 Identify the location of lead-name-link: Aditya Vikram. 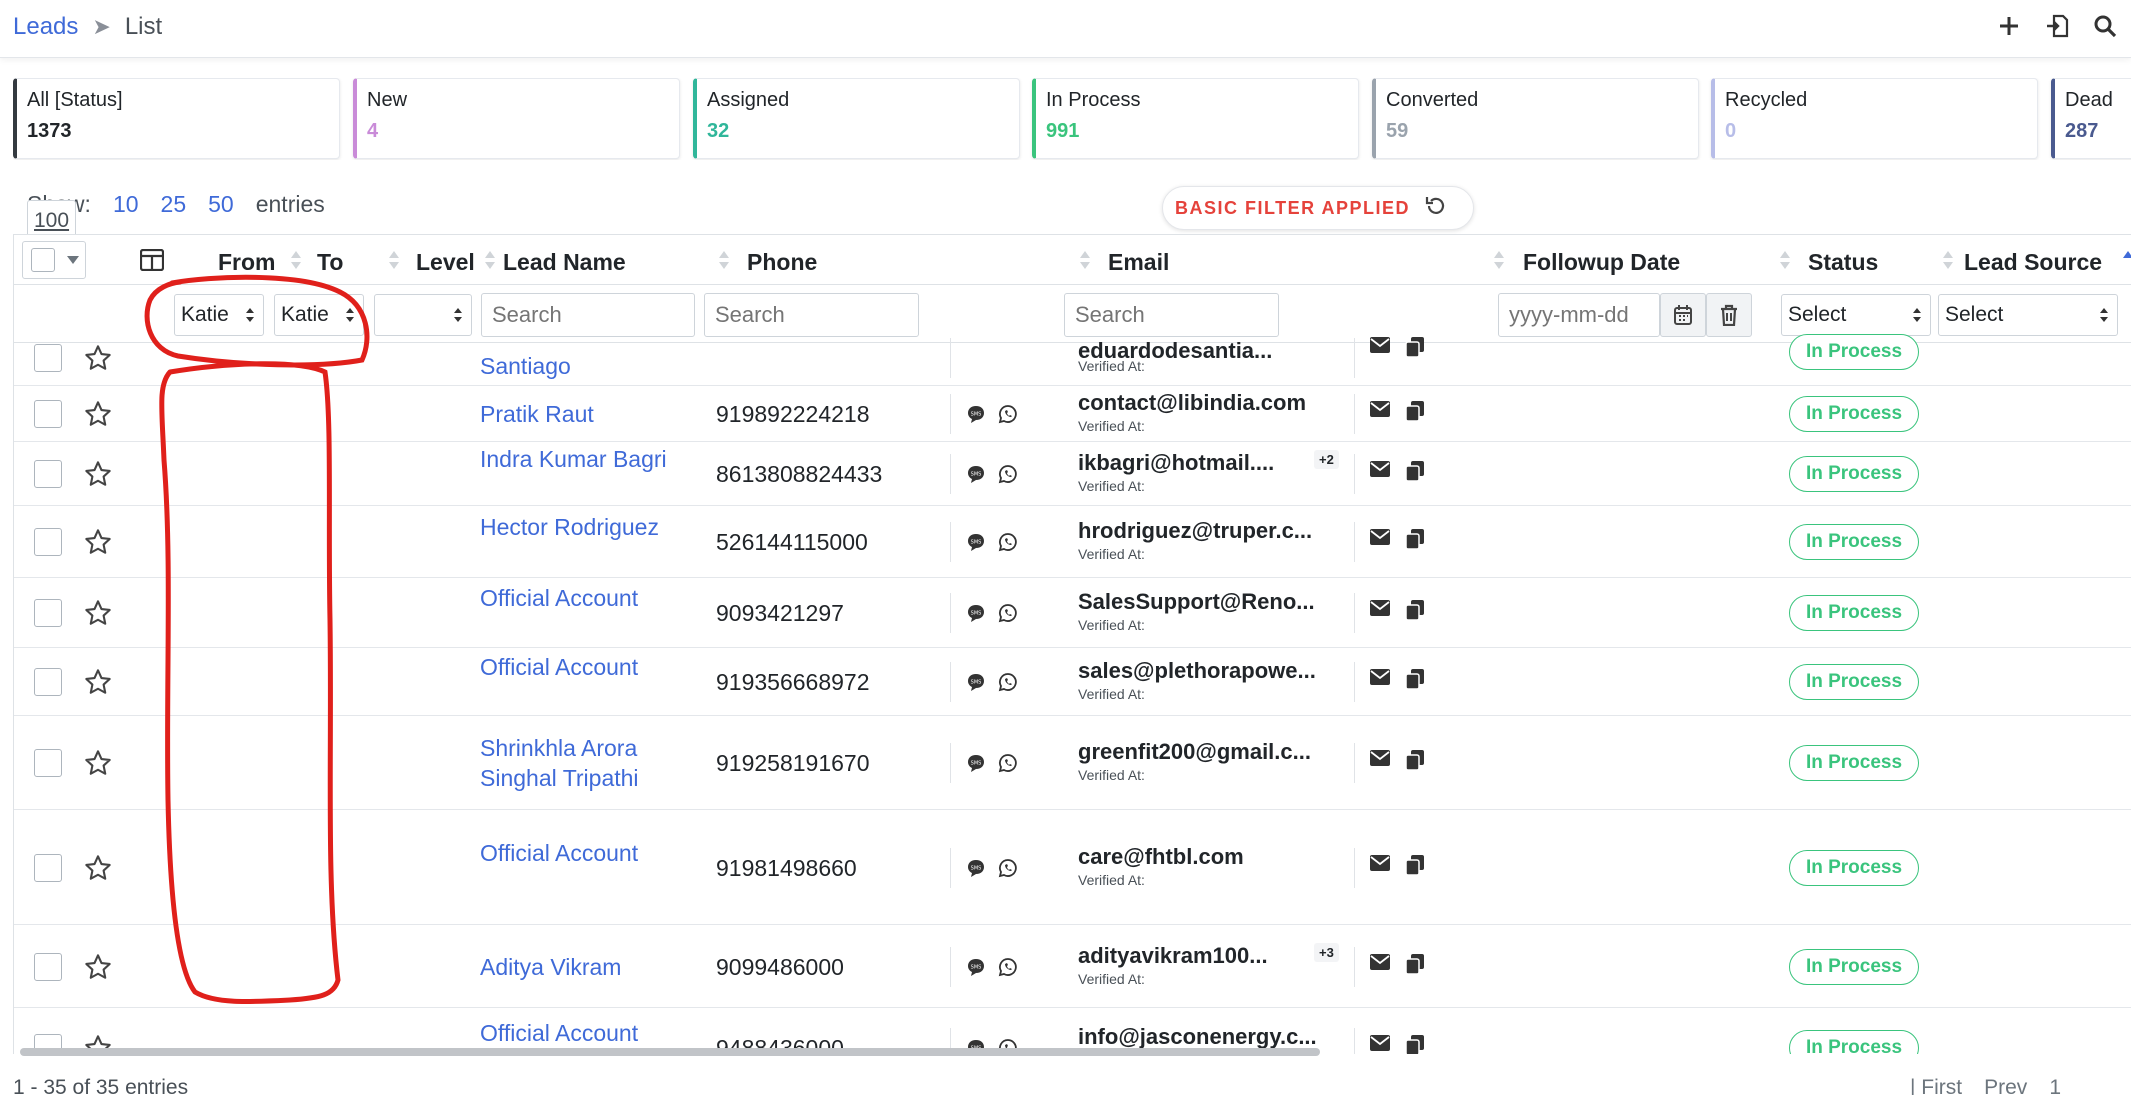
(590, 967).